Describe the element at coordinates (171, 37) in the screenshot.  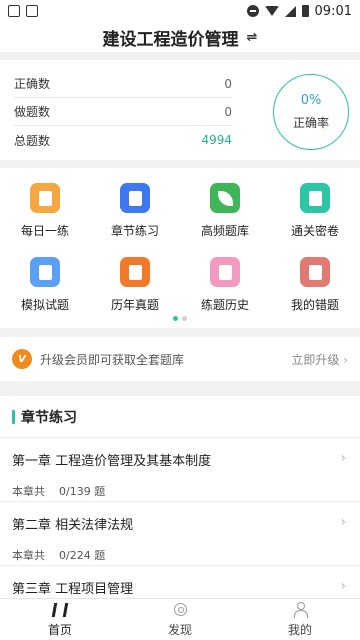
I see `page-title: 建设工程造价管理` at that location.